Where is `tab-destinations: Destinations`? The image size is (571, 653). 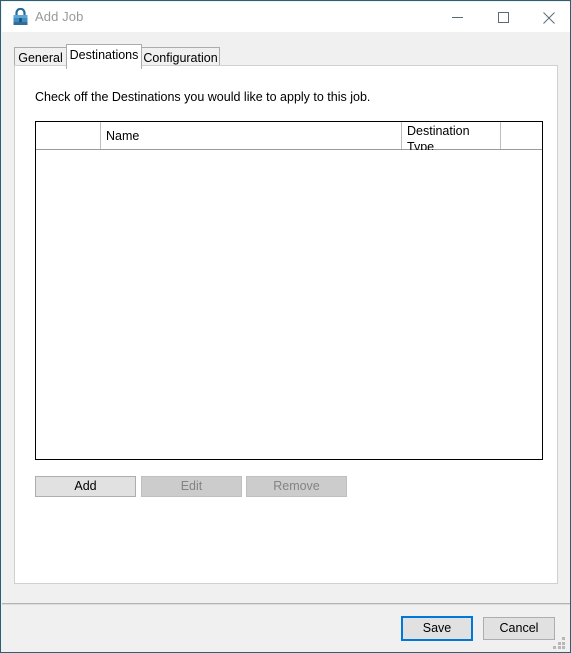
tab-destinations: Destinations is located at coordinates (104, 56).